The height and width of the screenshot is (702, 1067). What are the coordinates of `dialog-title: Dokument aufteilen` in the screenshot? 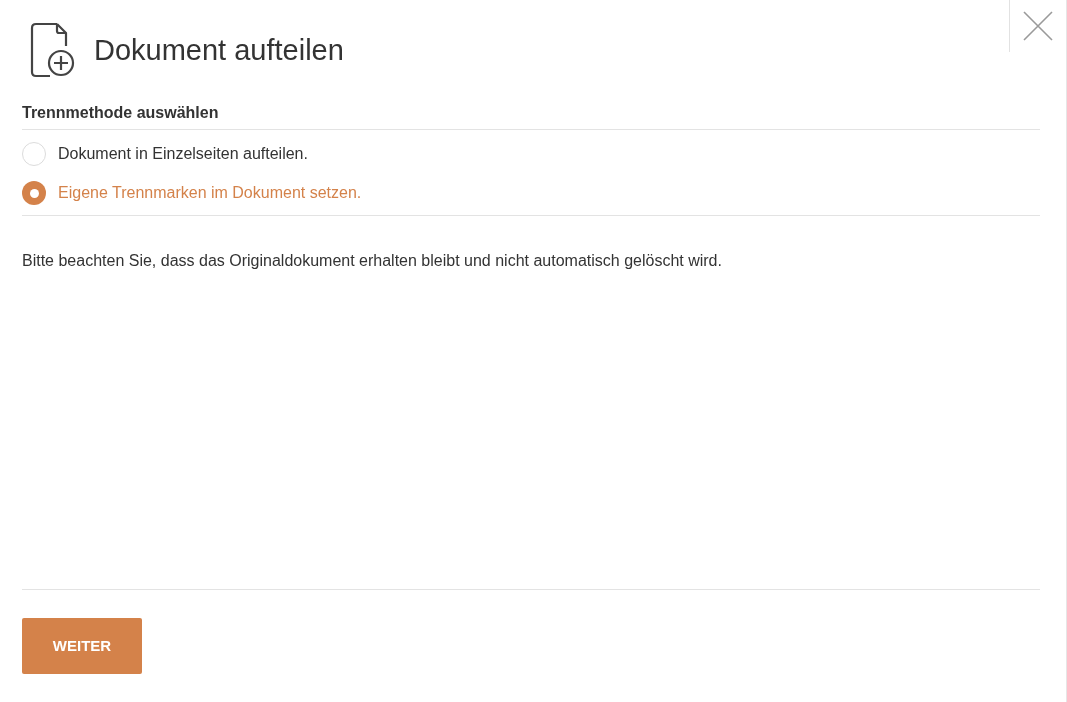 It's located at (219, 50).